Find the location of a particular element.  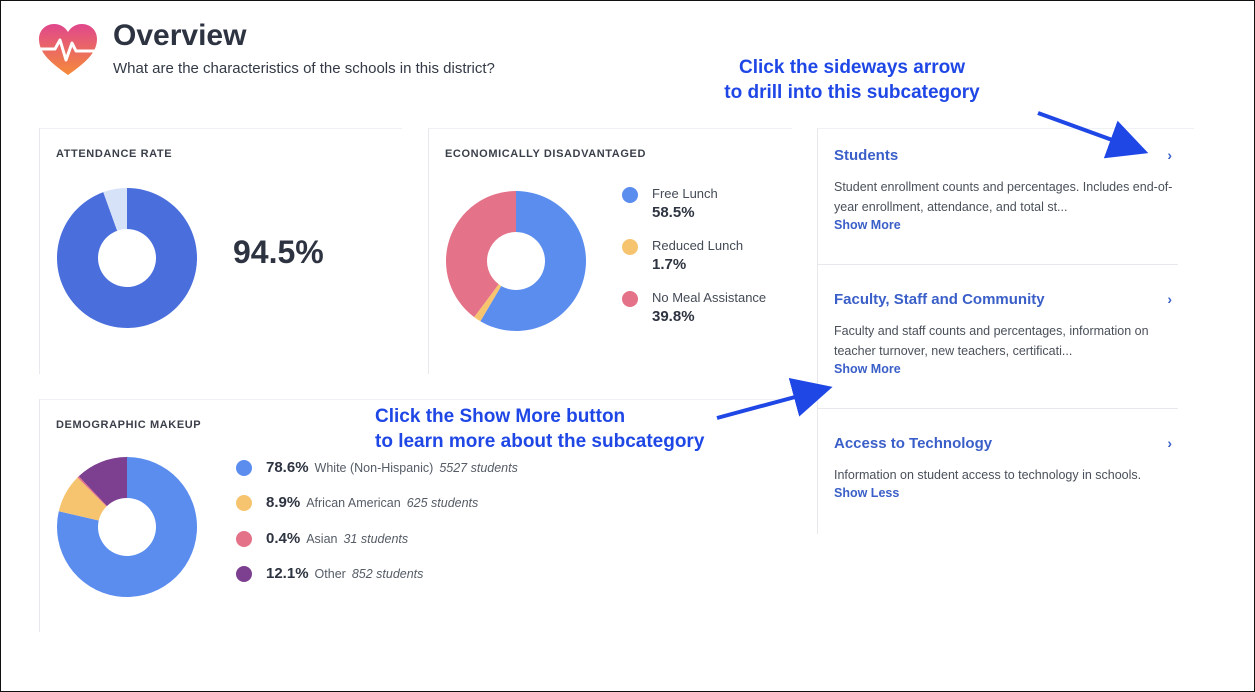

arrow-to-show-more is located at coordinates (774, 398).